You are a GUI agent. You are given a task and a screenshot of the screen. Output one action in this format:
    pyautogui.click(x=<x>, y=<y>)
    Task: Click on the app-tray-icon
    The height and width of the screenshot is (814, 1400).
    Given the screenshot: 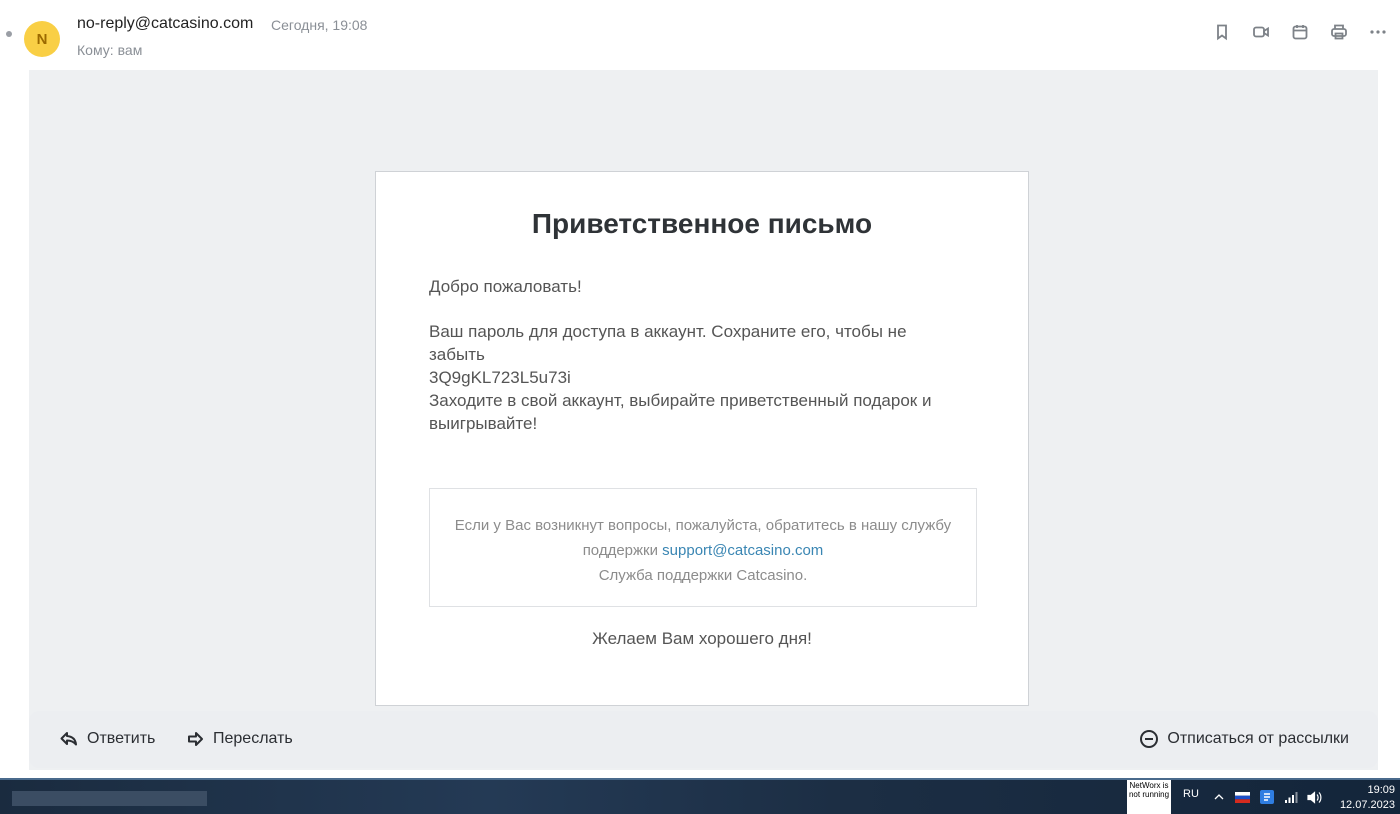 What is the action you would take?
    pyautogui.click(x=1266, y=797)
    